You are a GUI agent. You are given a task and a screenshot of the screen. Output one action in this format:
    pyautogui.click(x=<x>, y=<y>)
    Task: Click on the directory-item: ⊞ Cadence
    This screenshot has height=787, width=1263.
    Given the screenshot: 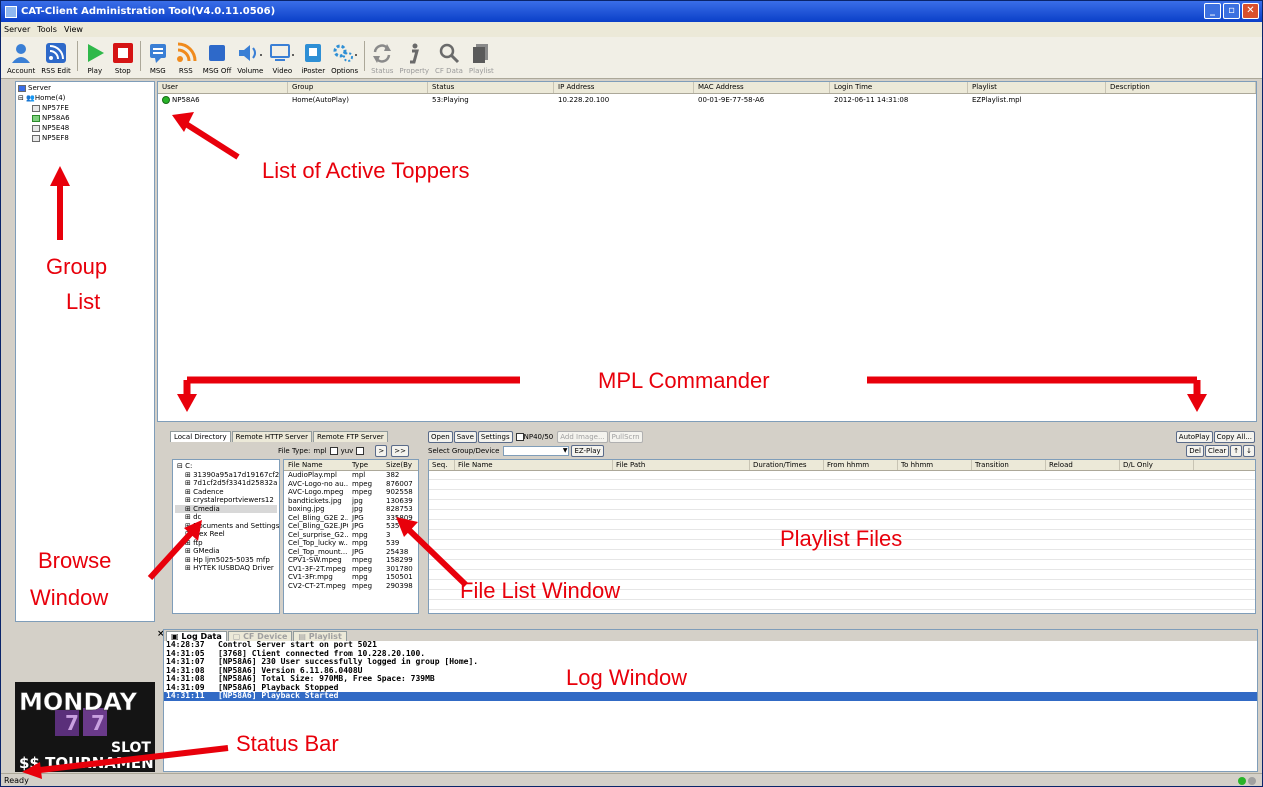 What is the action you would take?
    pyautogui.click(x=226, y=492)
    